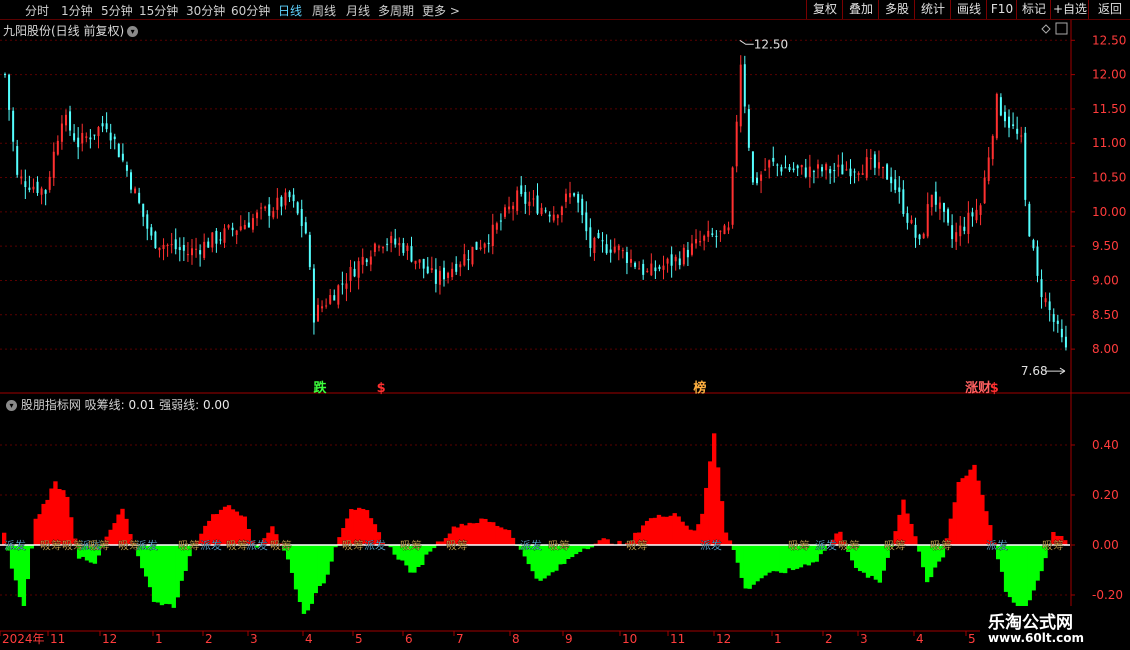 This screenshot has width=1130, height=650. Describe the element at coordinates (864, 639) in the screenshot. I see `x-tick-label: 3` at that location.